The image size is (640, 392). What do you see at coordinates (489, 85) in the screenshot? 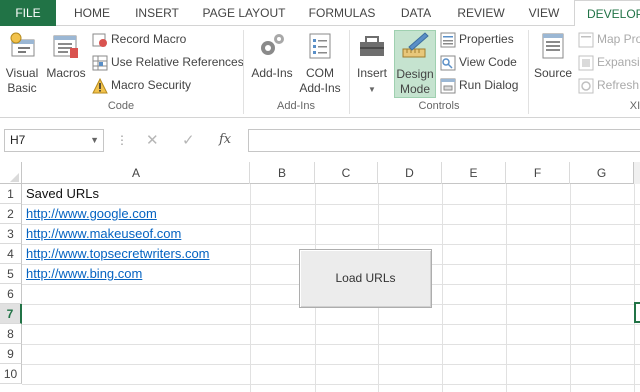
I see `run-dialog-label: Run Dialog` at bounding box center [489, 85].